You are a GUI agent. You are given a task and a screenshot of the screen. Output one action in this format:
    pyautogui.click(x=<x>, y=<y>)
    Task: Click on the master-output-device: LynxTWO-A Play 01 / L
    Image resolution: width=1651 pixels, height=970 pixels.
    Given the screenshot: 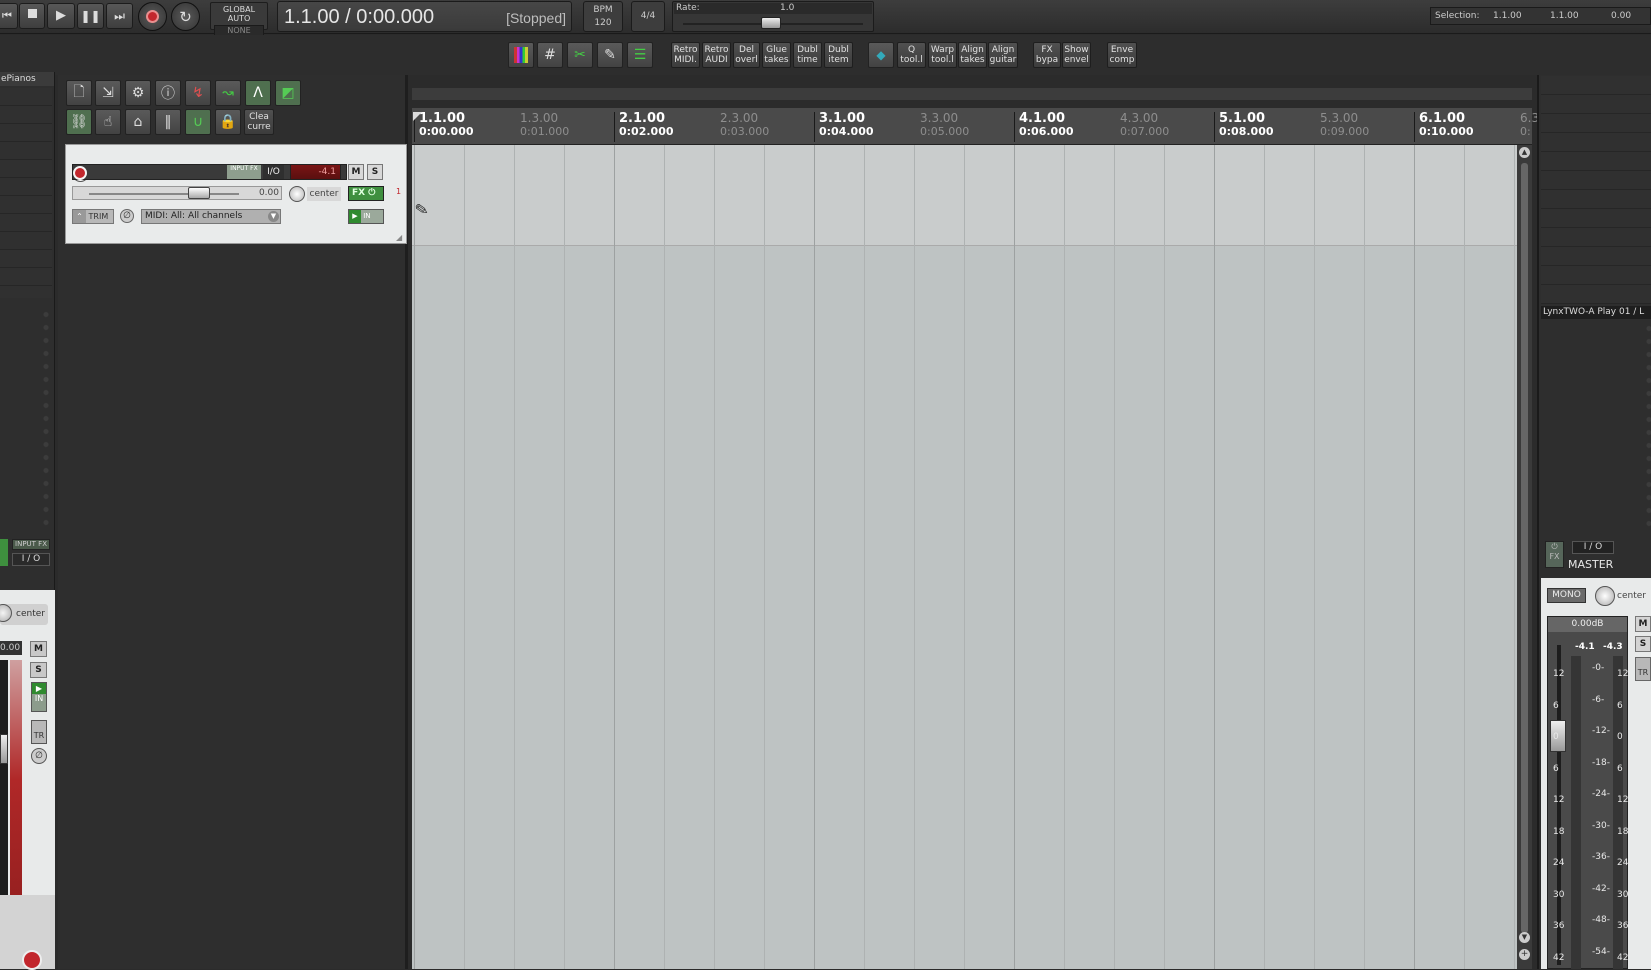 What is the action you would take?
    pyautogui.click(x=1596, y=312)
    